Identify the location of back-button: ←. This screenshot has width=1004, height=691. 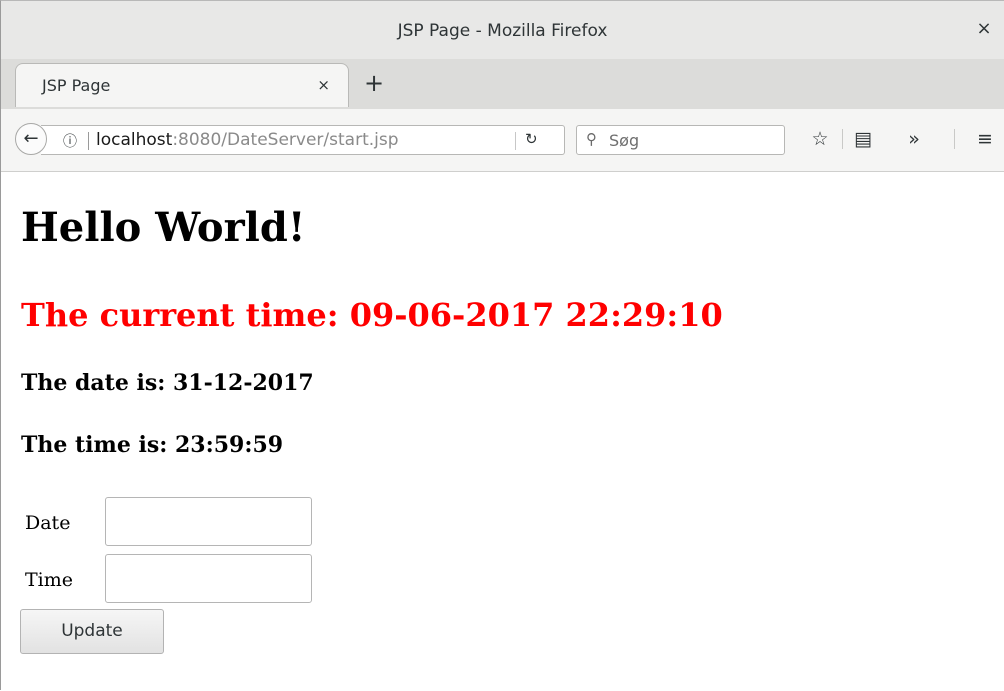
(31, 139).